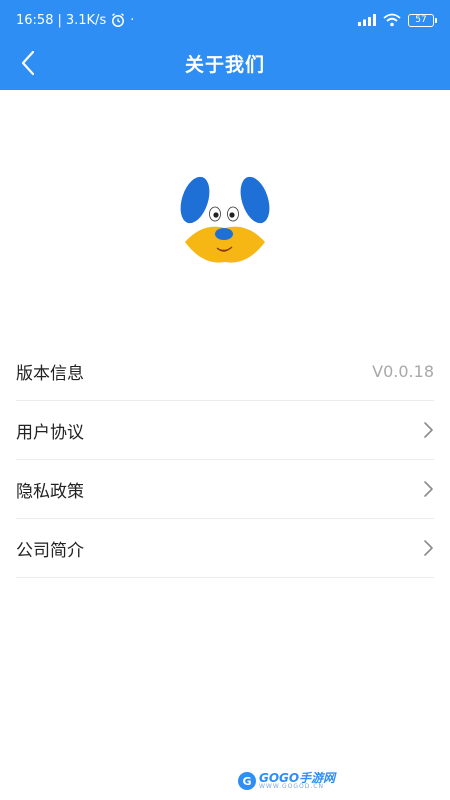 This screenshot has width=450, height=800. Describe the element at coordinates (392, 20) in the screenshot. I see `wifi-icon` at that location.